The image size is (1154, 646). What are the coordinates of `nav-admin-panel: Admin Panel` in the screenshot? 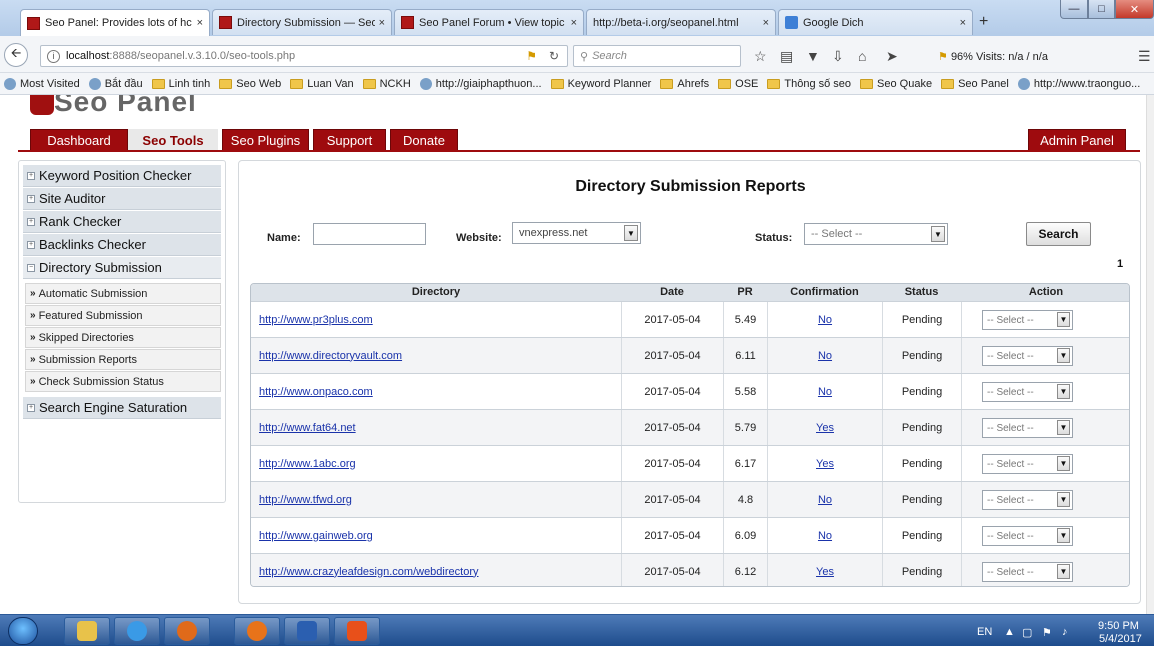 It's located at (1077, 140).